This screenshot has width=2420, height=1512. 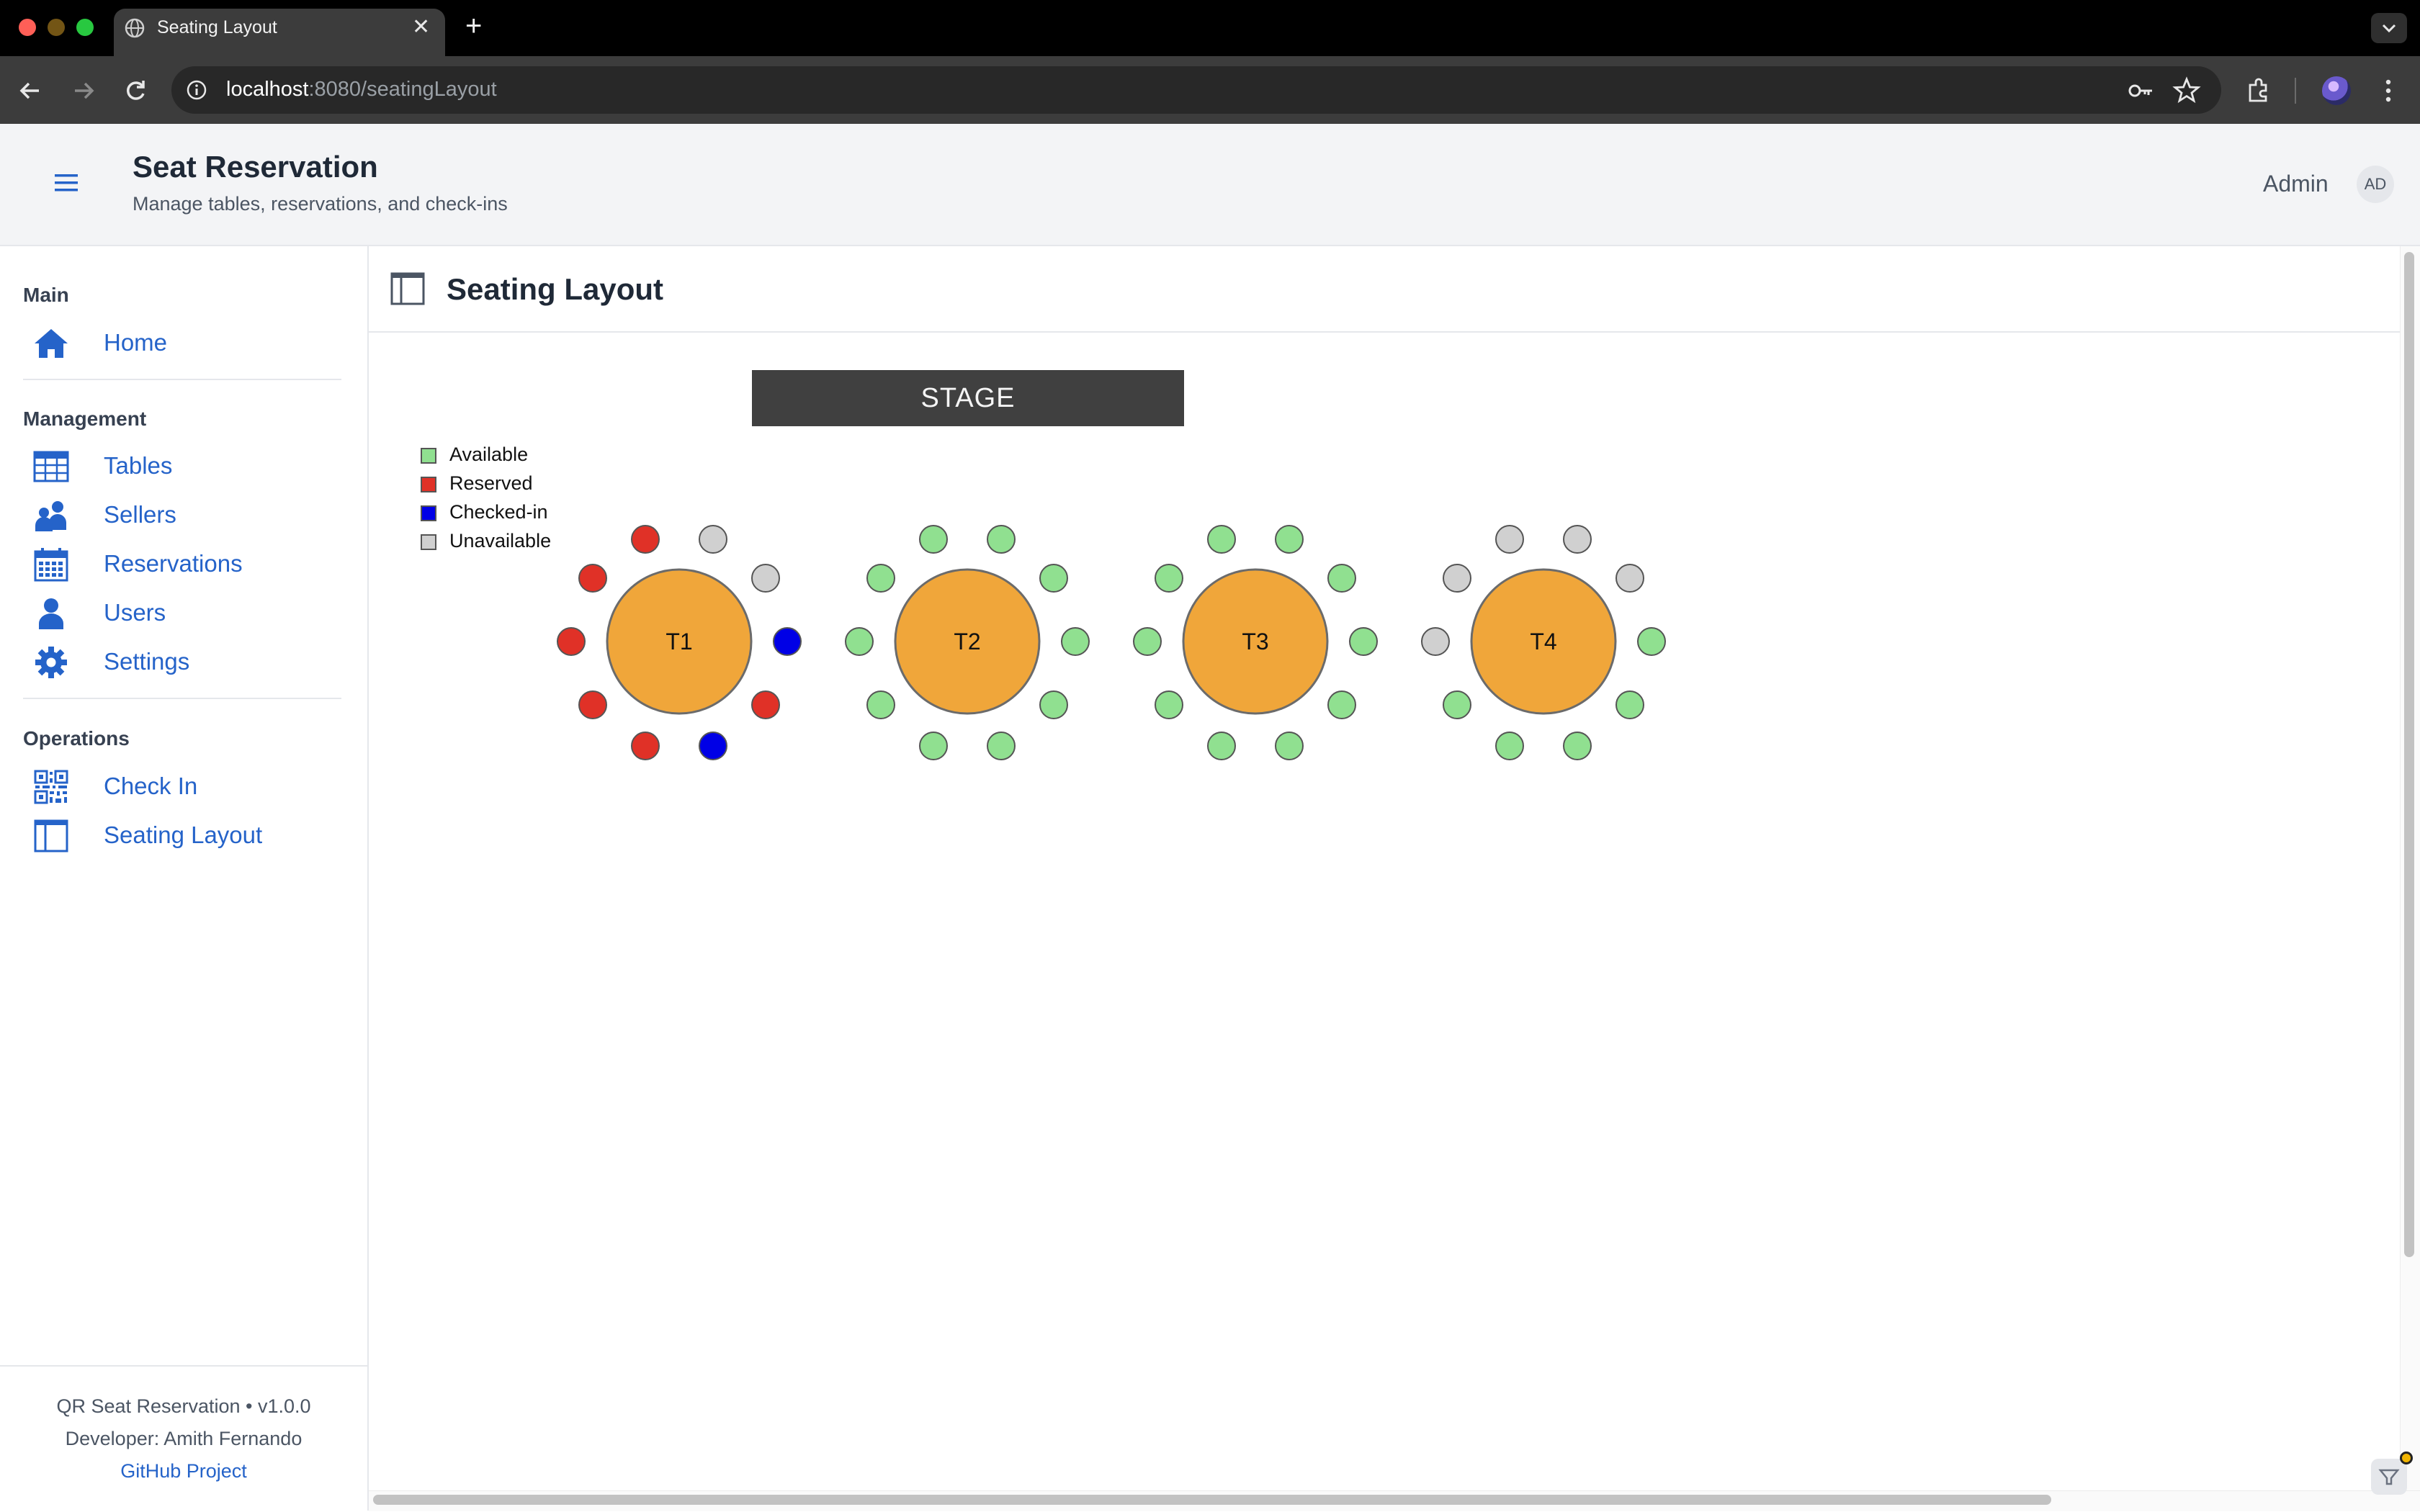 I want to click on table-t4: T4, so click(x=1543, y=642).